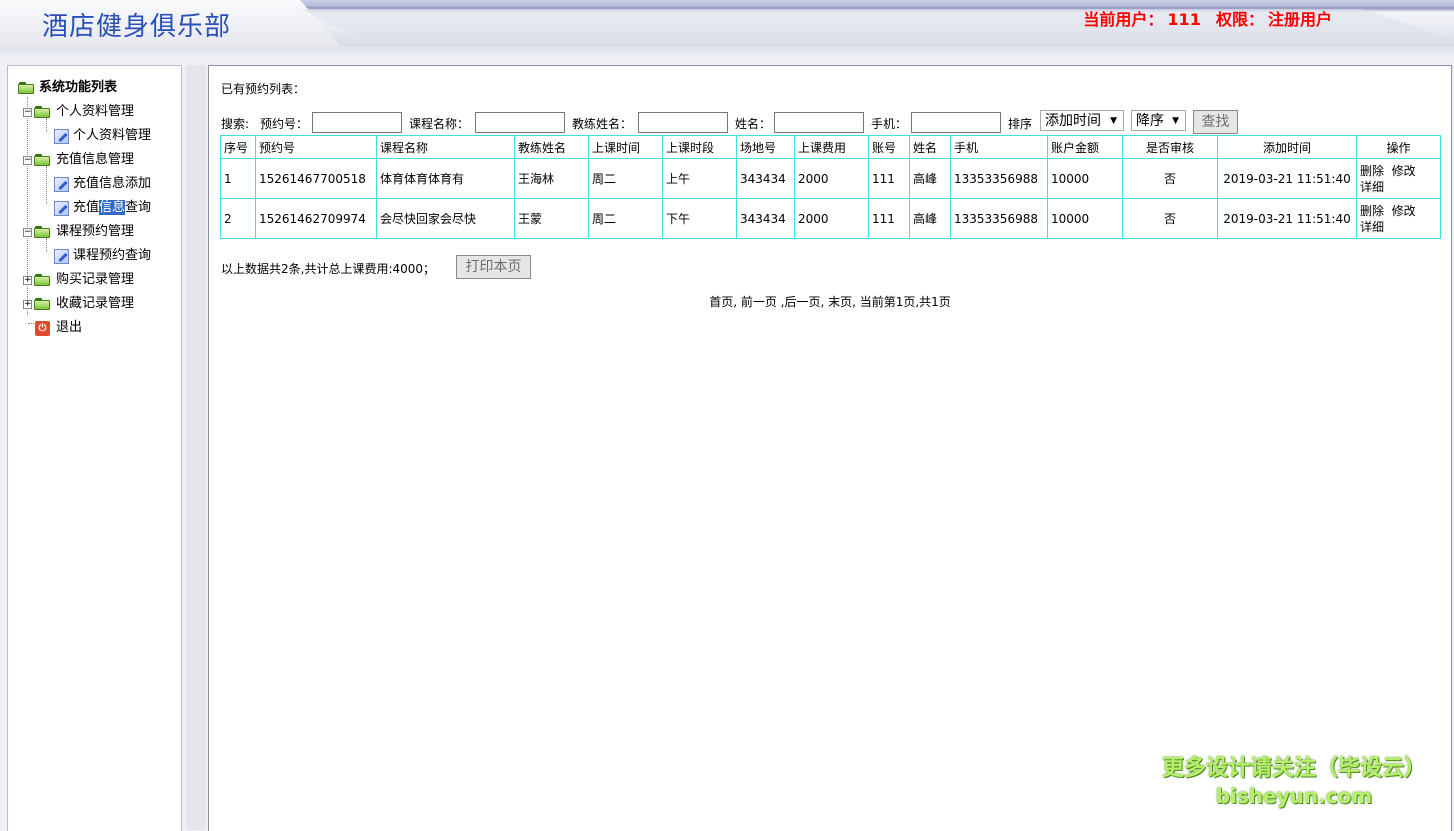  What do you see at coordinates (1082, 120) in the screenshot?
I see `sort-field-select: 添加时间 ▼` at bounding box center [1082, 120].